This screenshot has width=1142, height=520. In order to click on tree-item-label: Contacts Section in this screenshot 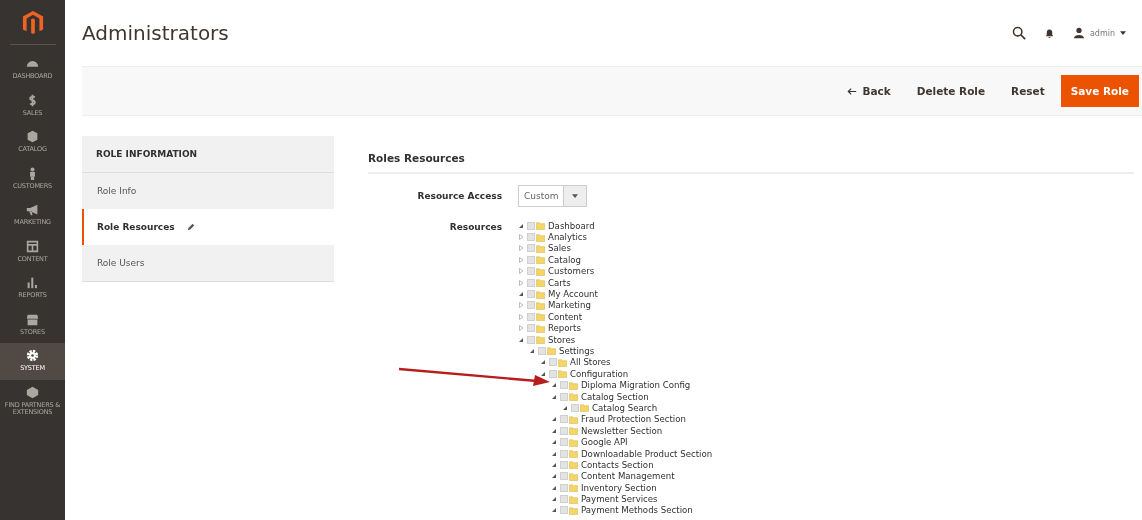, I will do `click(617, 464)`.